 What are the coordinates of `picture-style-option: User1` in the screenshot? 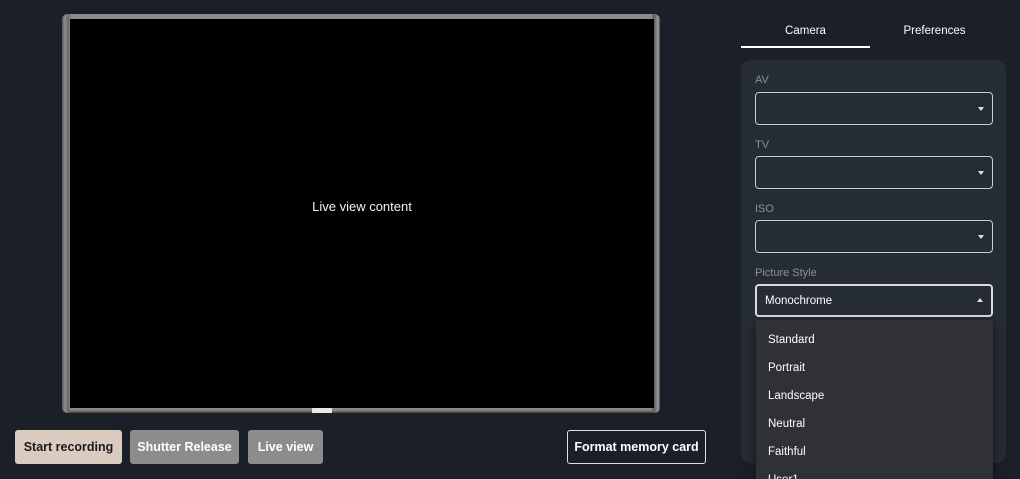 It's located at (874, 472).